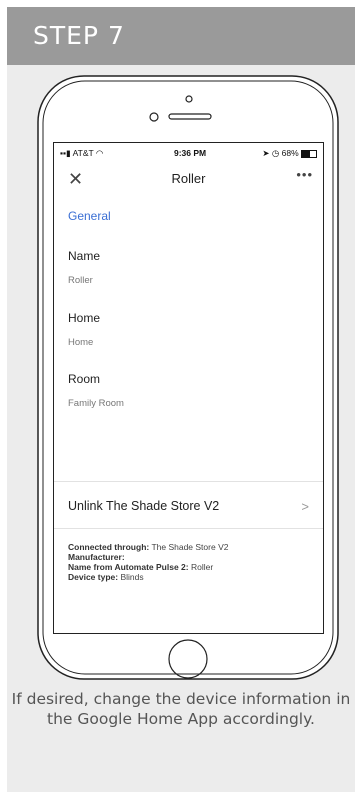 This screenshot has height=792, width=362. I want to click on field-home-label: Home, so click(84, 318).